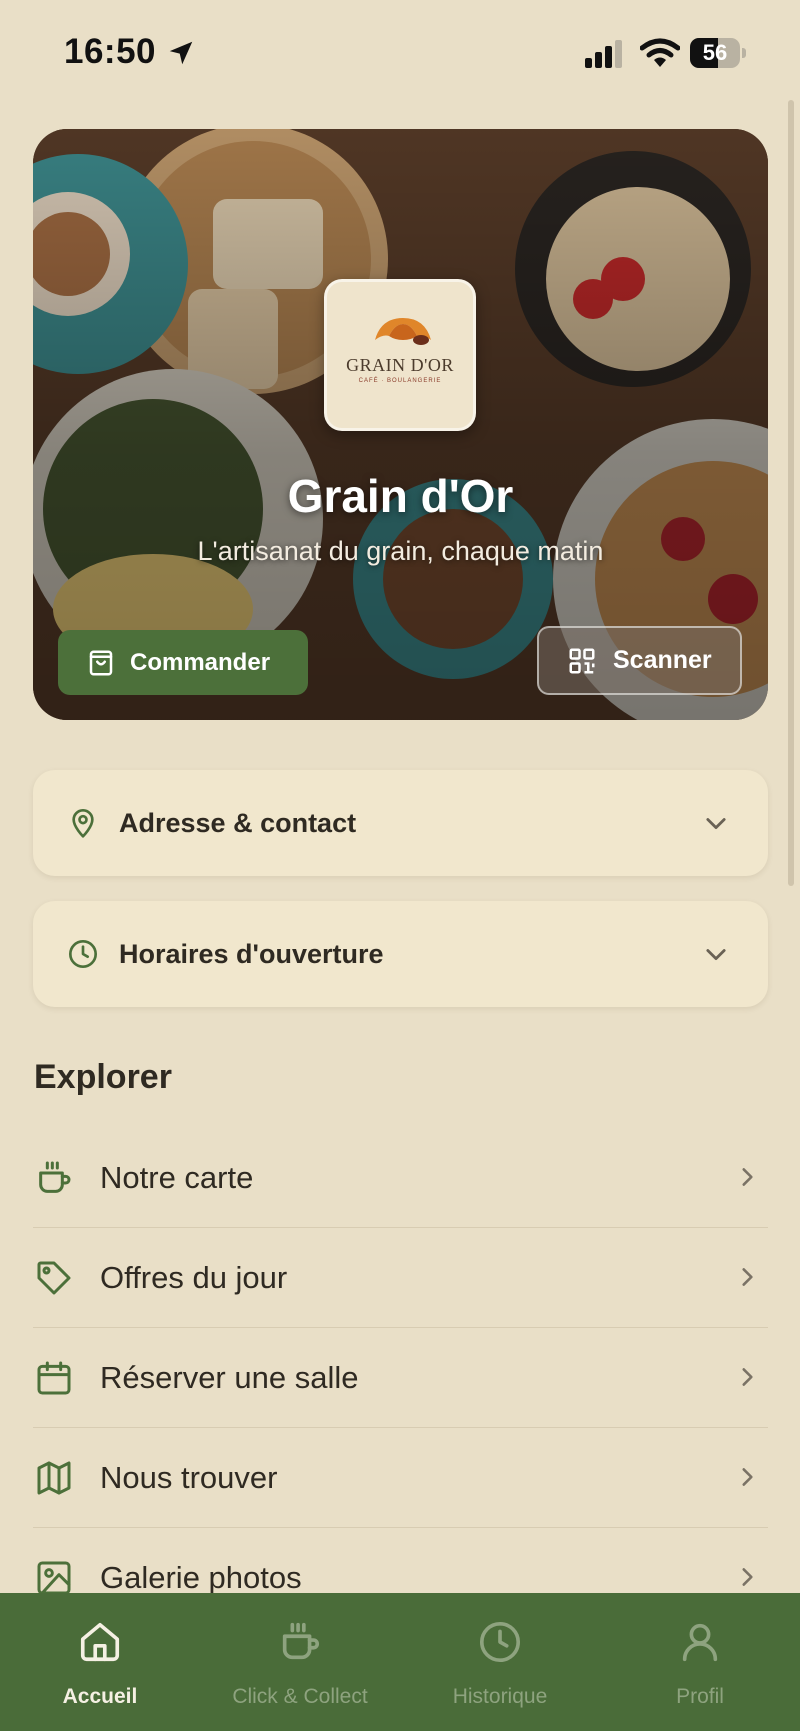 The height and width of the screenshot is (1731, 800). What do you see at coordinates (300, 1696) in the screenshot?
I see `tab-label: Click & Collect` at bounding box center [300, 1696].